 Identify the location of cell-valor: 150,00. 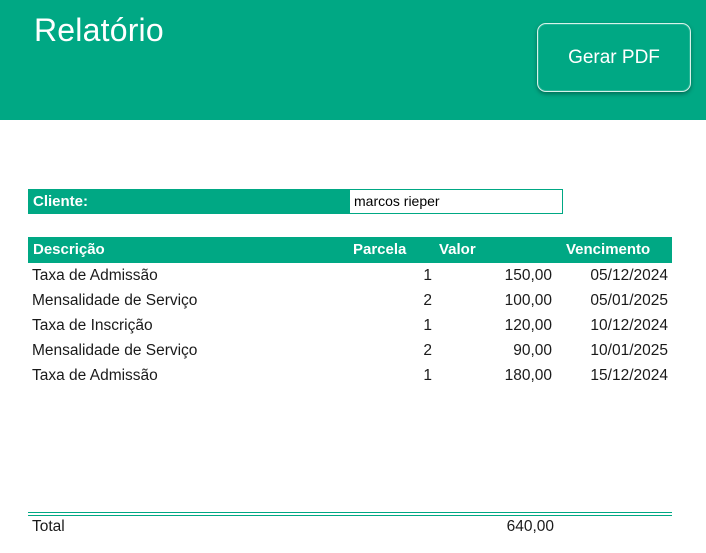
(528, 275).